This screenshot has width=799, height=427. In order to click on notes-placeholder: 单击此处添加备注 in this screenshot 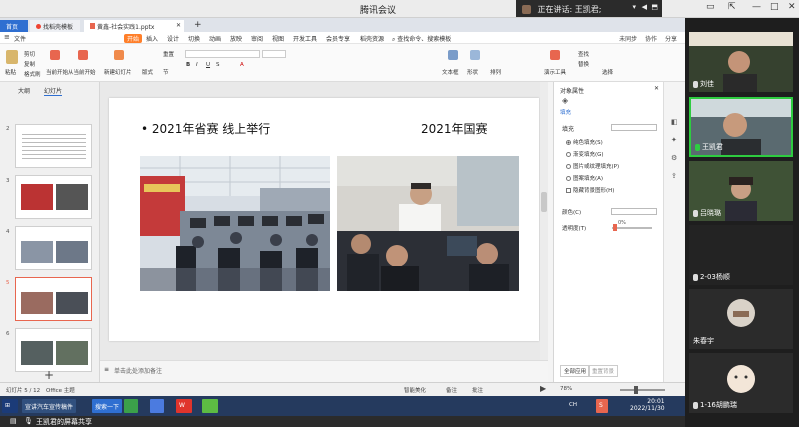, I will do `click(138, 370)`.